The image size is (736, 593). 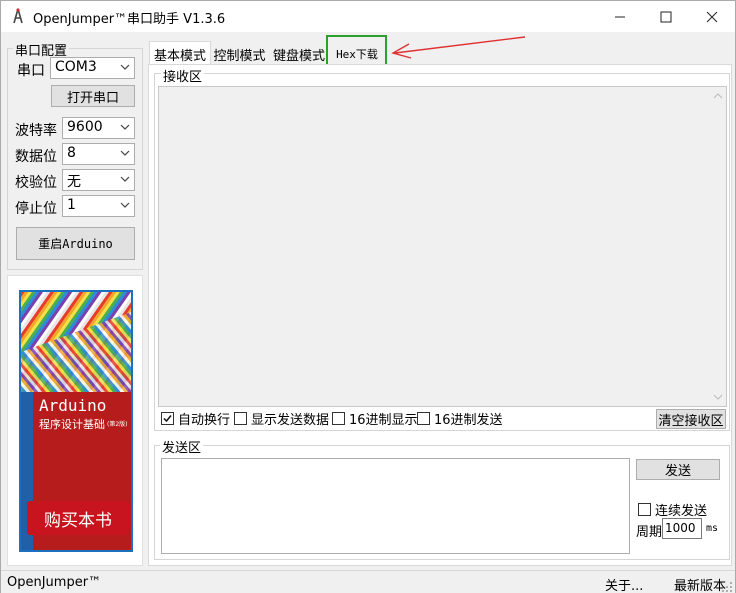 I want to click on period-label: 周期, so click(x=649, y=532).